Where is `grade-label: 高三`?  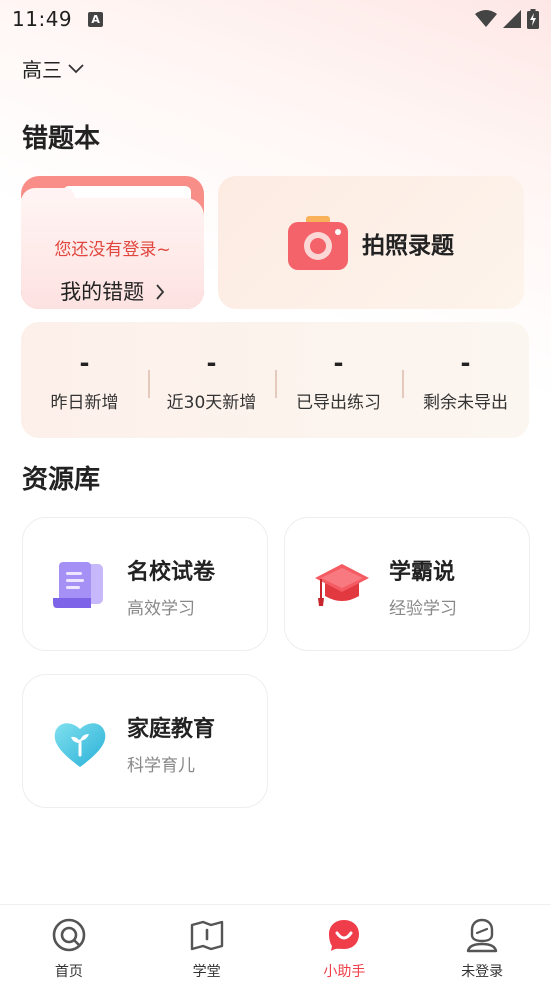 grade-label: 高三 is located at coordinates (42, 70).